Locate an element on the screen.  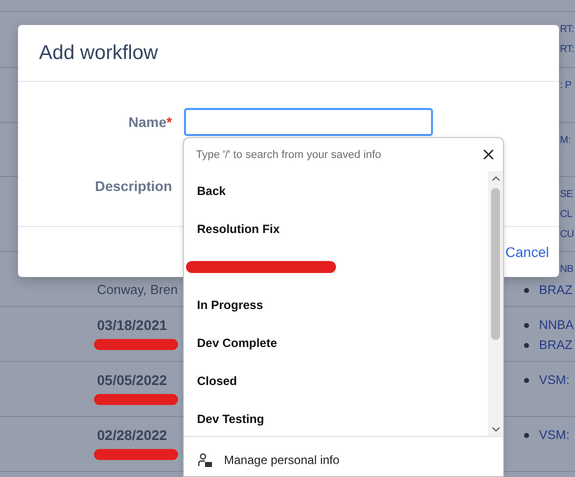
date-text: 02/28/2022 is located at coordinates (132, 435).